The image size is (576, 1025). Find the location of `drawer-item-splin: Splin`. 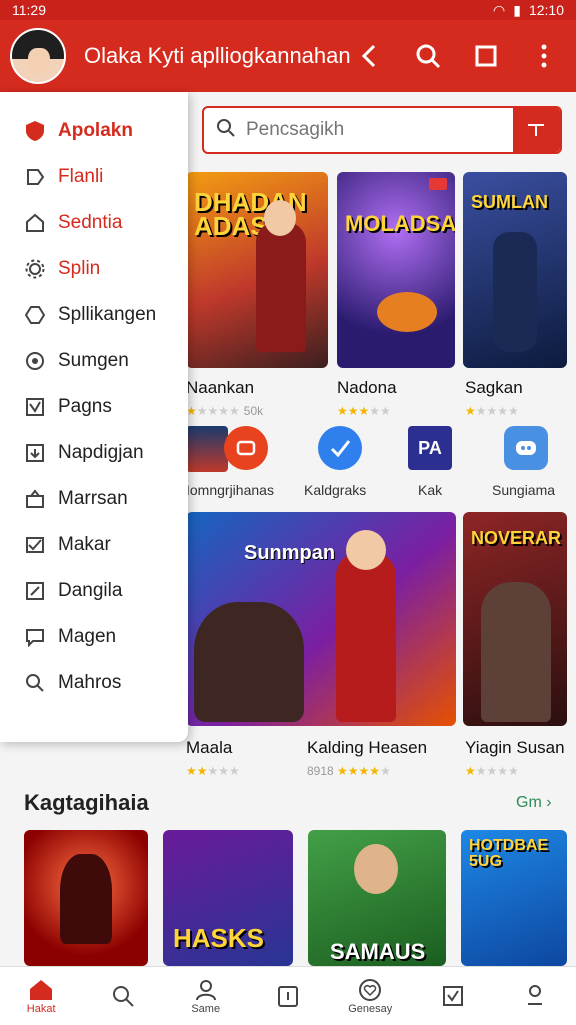

drawer-item-splin: Splin is located at coordinates (94, 269).